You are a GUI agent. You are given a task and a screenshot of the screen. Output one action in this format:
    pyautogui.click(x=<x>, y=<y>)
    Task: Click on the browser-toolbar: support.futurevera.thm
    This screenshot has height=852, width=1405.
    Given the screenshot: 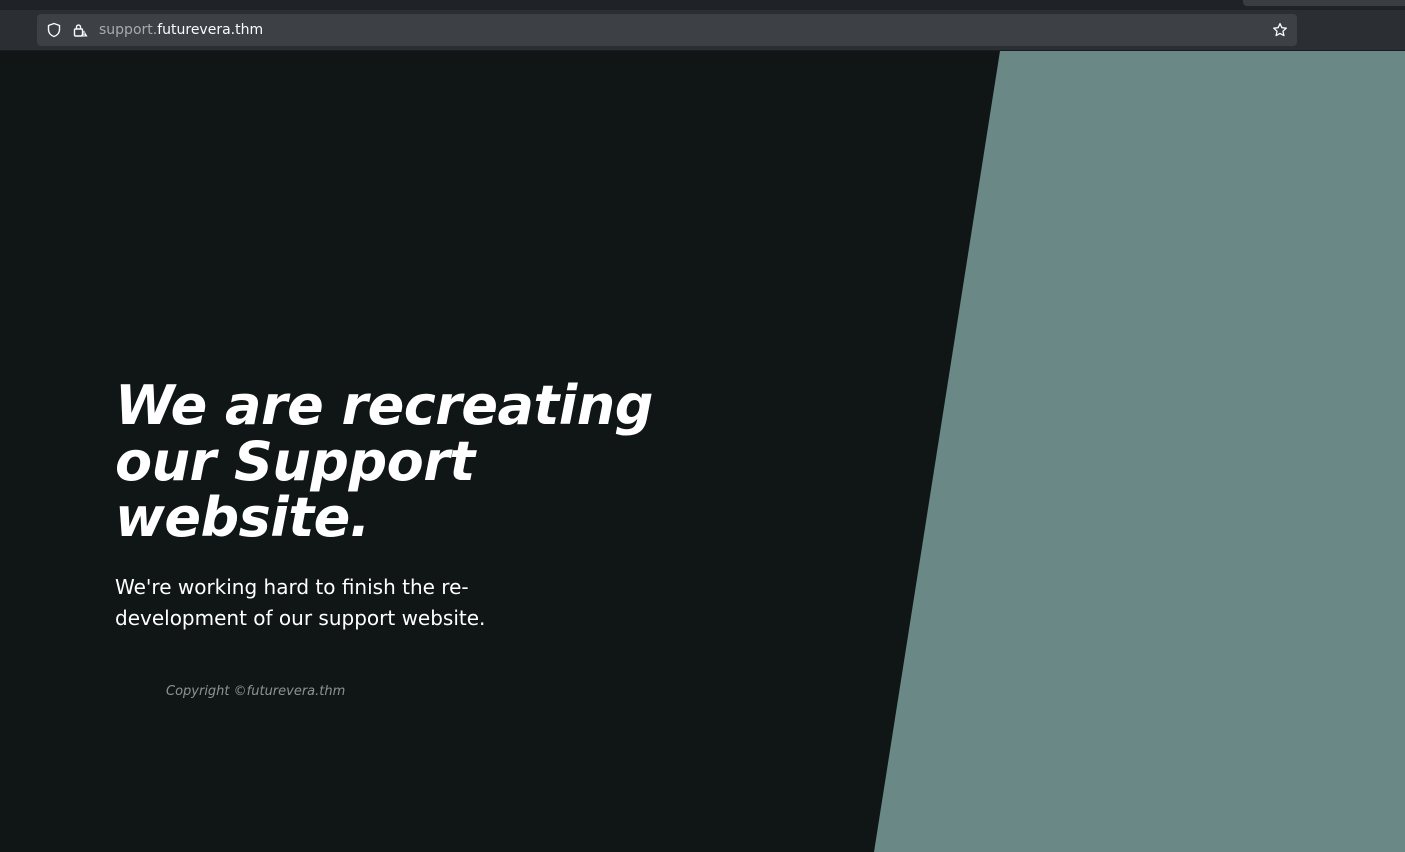 What is the action you would take?
    pyautogui.click(x=702, y=25)
    